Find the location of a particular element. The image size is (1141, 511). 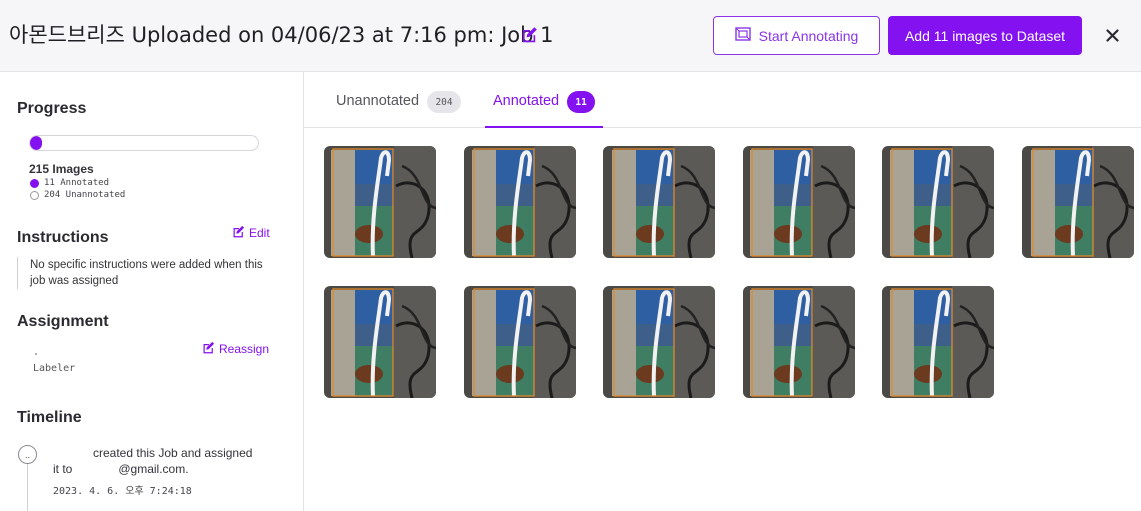

timeline-event-email: @gmail.com. is located at coordinates (153, 469).